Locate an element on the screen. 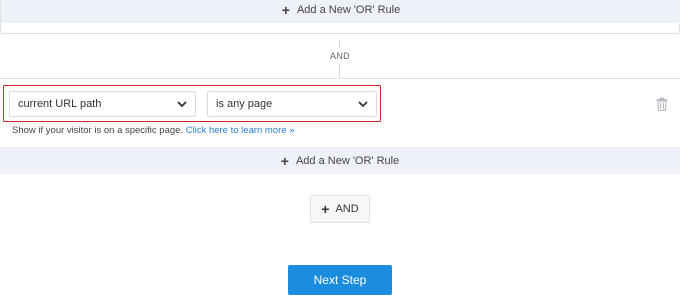 Image resolution: width=680 pixels, height=301 pixels. next-step-button: Next Step is located at coordinates (340, 280).